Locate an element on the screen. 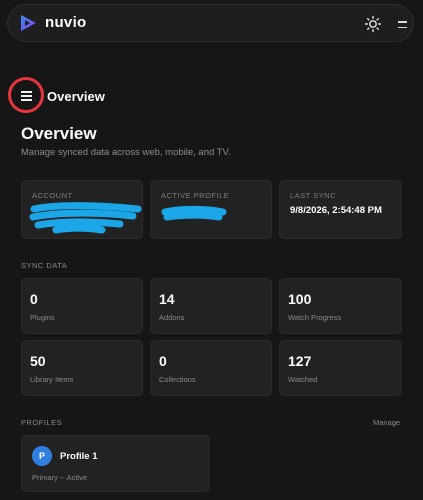 This screenshot has height=500, width=423. stat-card-addons: 14 Addons is located at coordinates (211, 306).